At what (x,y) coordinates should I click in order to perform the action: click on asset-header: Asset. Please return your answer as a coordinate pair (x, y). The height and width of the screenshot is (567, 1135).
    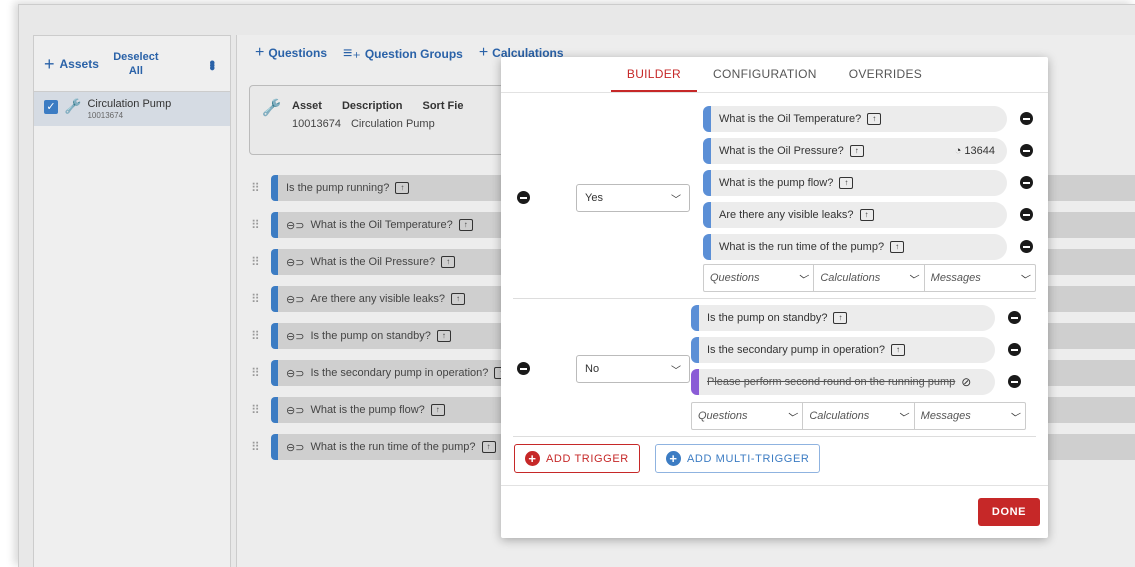
    Looking at the image, I should click on (307, 106).